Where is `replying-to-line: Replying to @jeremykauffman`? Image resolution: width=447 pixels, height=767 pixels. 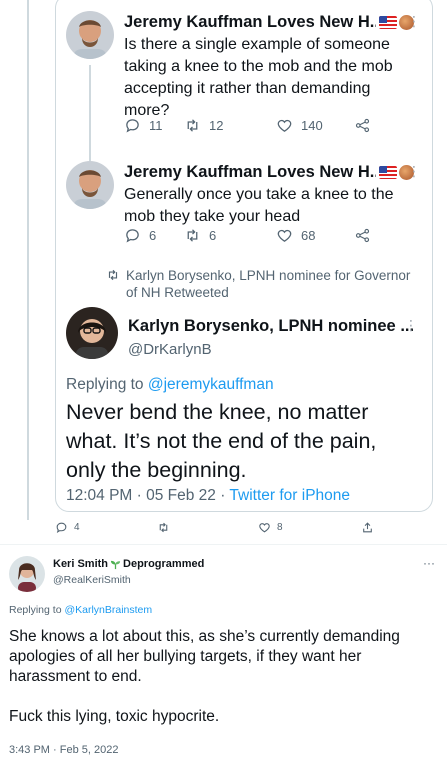
replying-to-line: Replying to @jeremykauffman is located at coordinates (170, 385).